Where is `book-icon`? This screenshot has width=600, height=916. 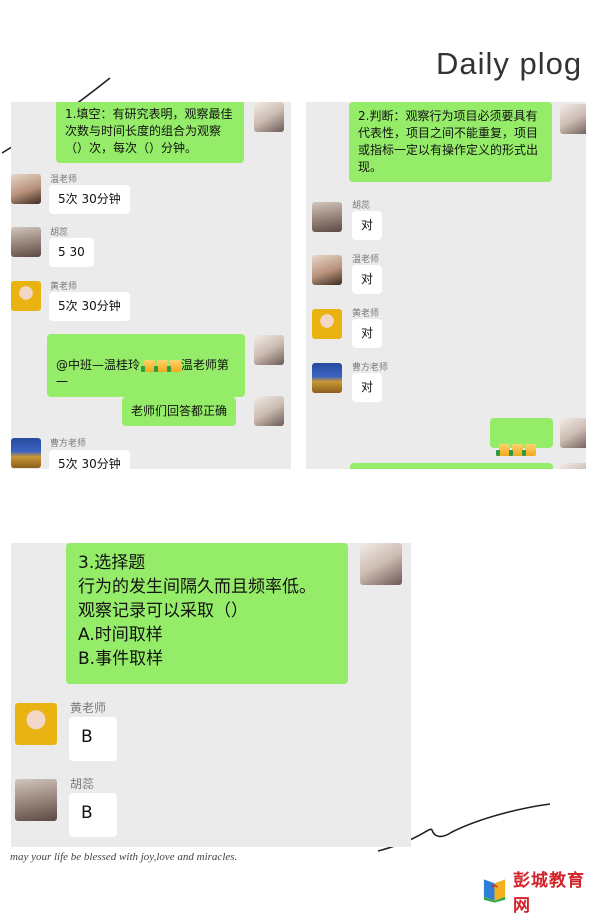 book-icon is located at coordinates (494, 891).